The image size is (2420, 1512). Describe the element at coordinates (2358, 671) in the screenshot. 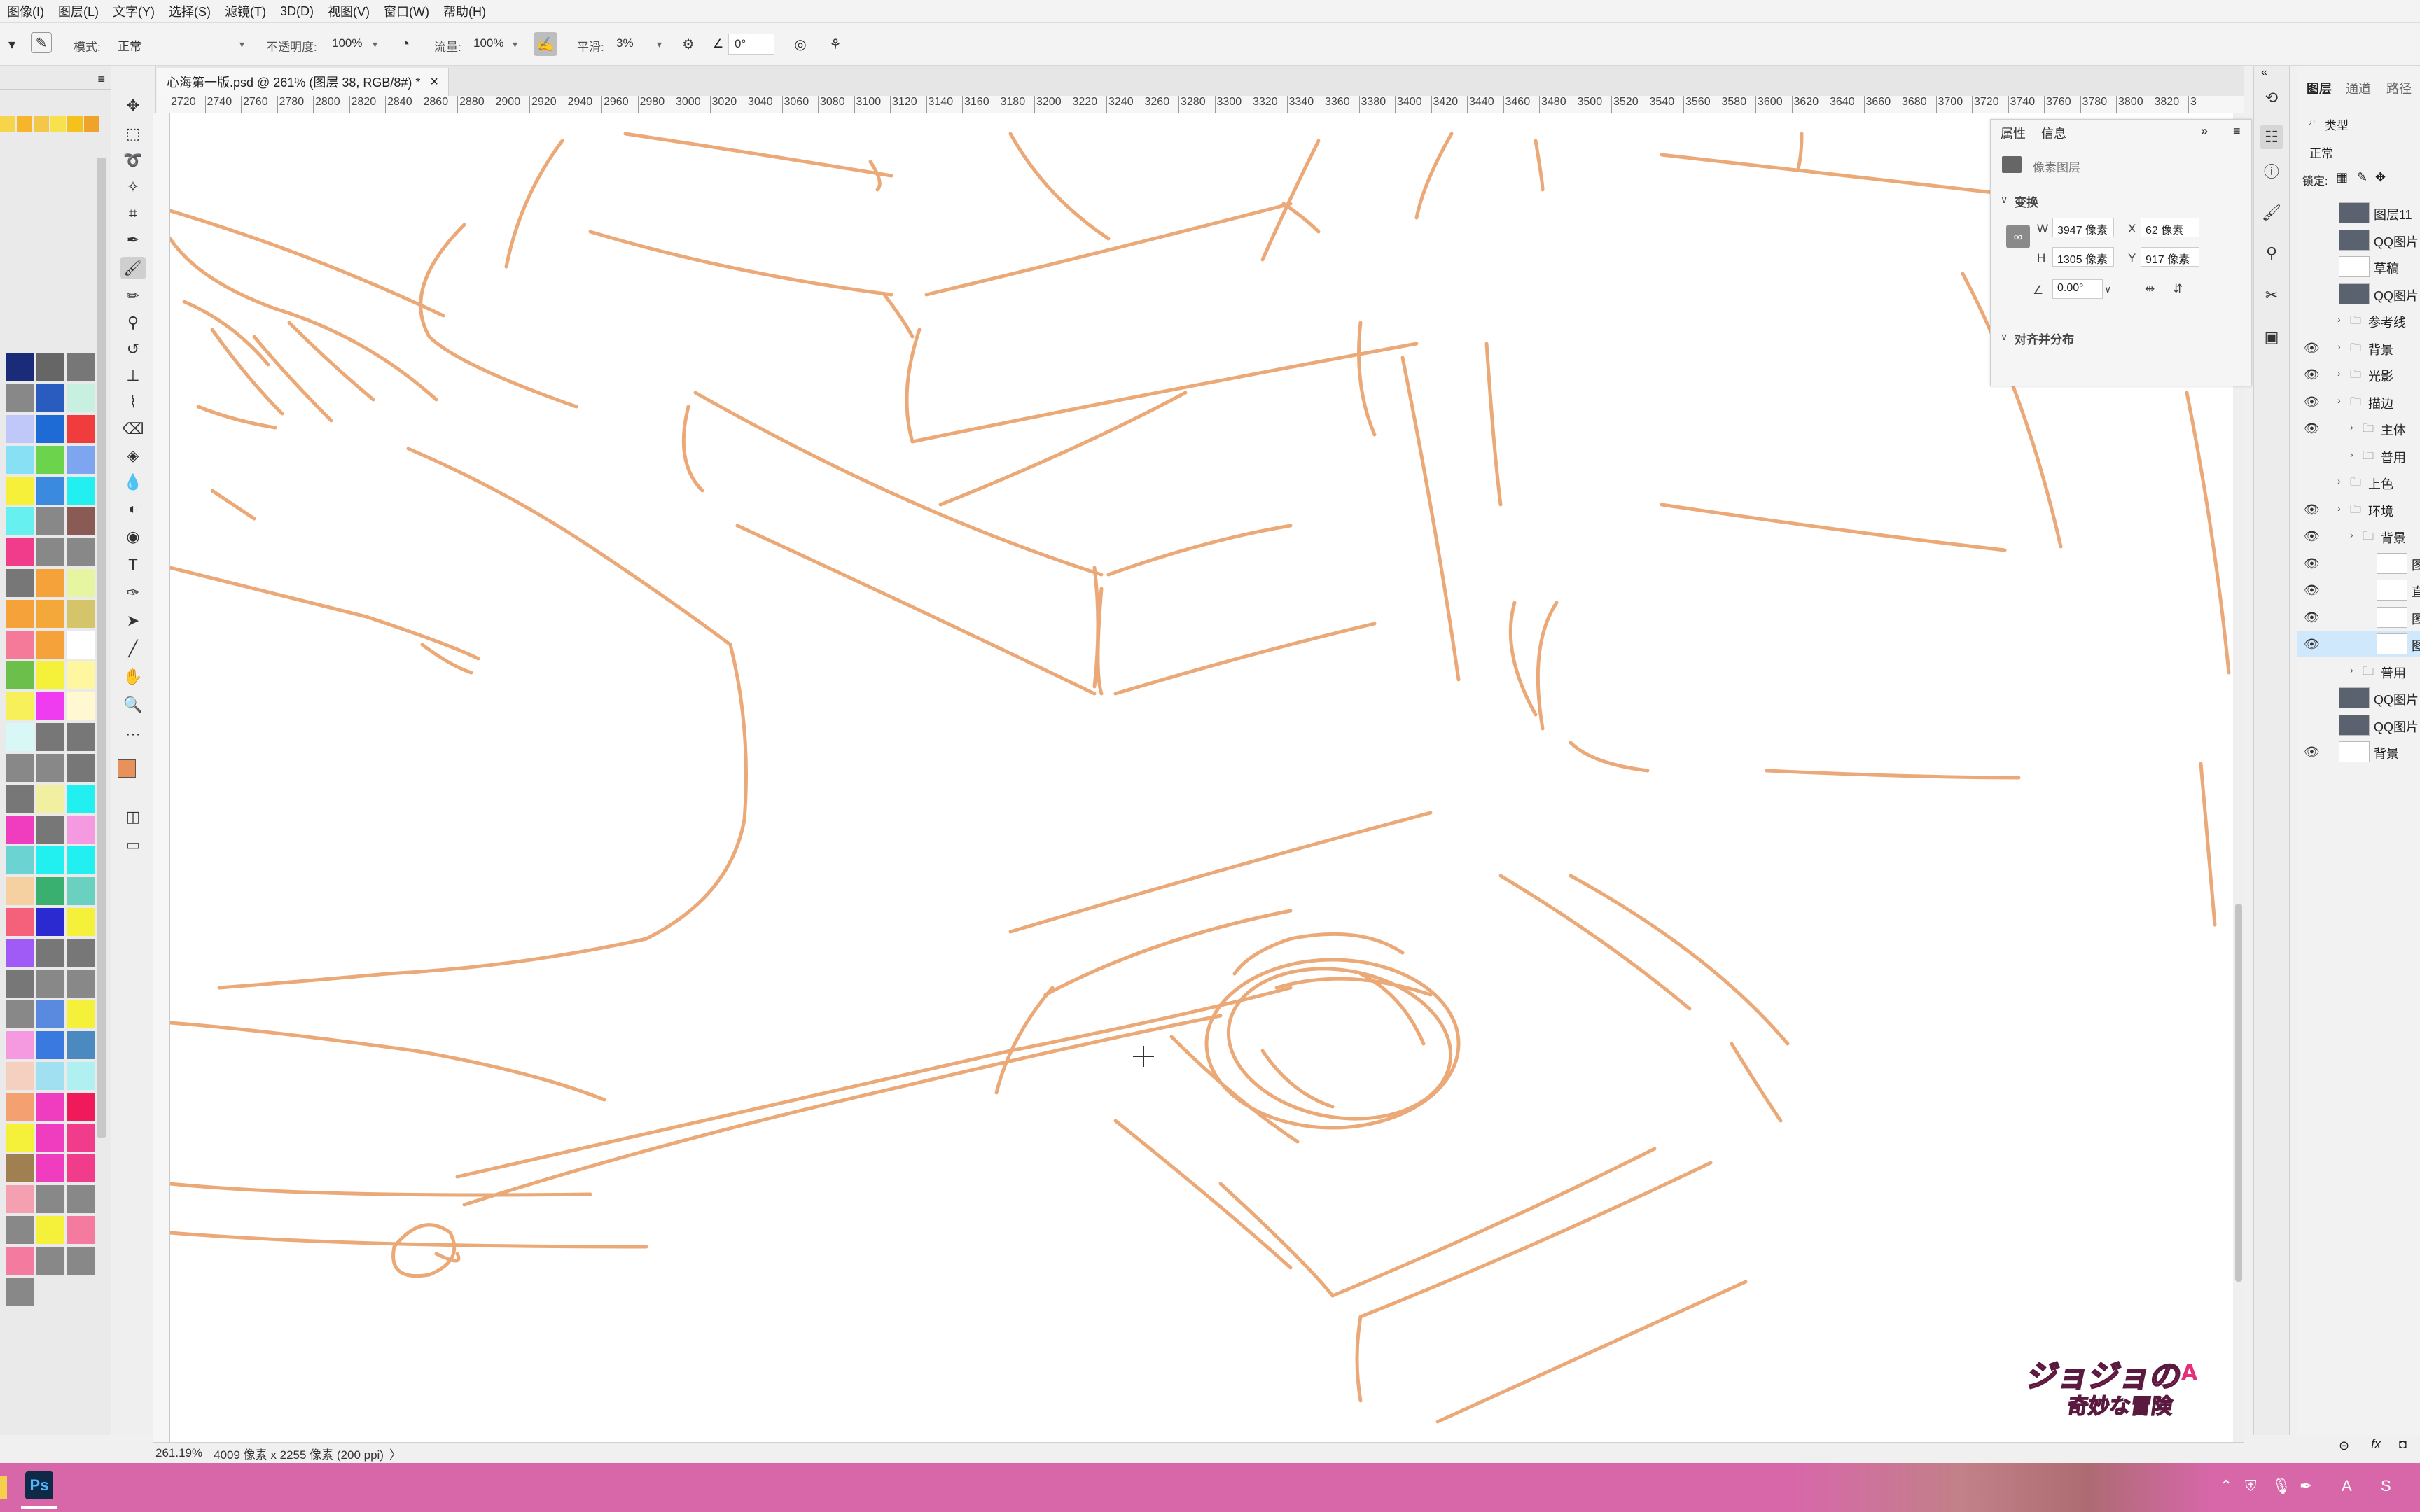

I see `layer-row: › 🗀 普用` at that location.